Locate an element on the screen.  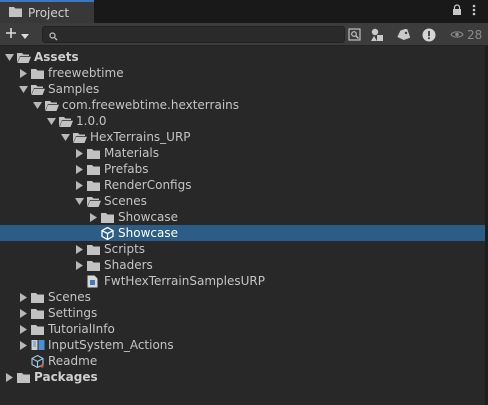
tree-row: RenderConfigs is located at coordinates (242, 185).